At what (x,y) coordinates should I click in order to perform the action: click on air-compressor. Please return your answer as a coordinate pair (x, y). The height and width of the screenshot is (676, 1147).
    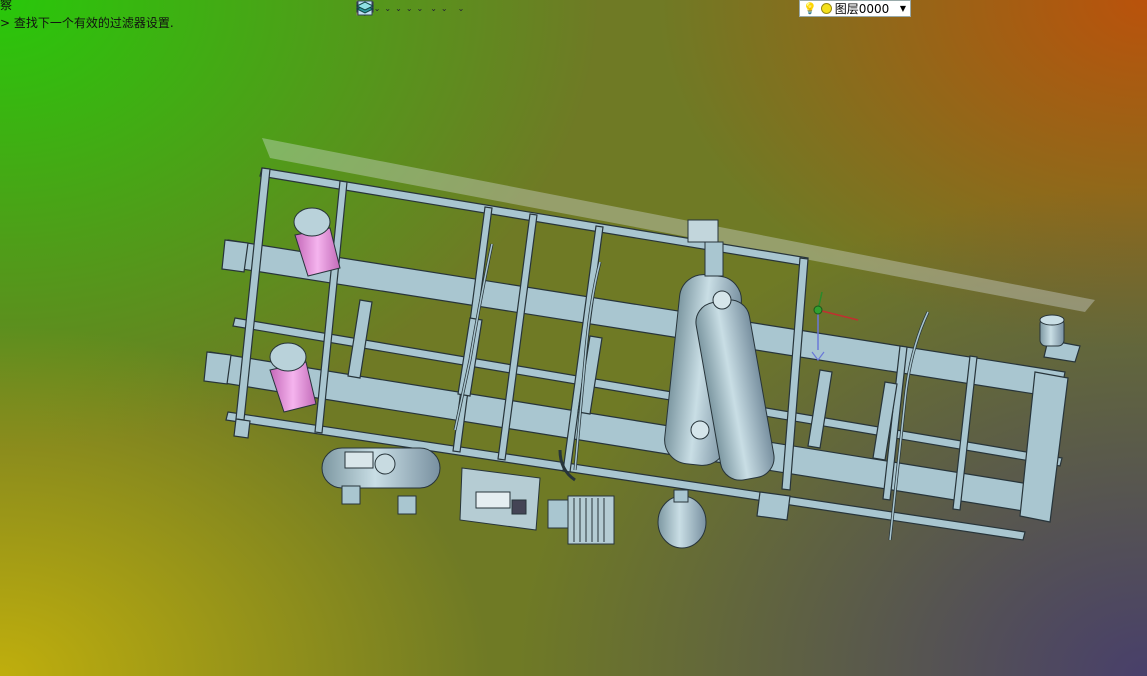
    Looking at the image, I should click on (381, 481).